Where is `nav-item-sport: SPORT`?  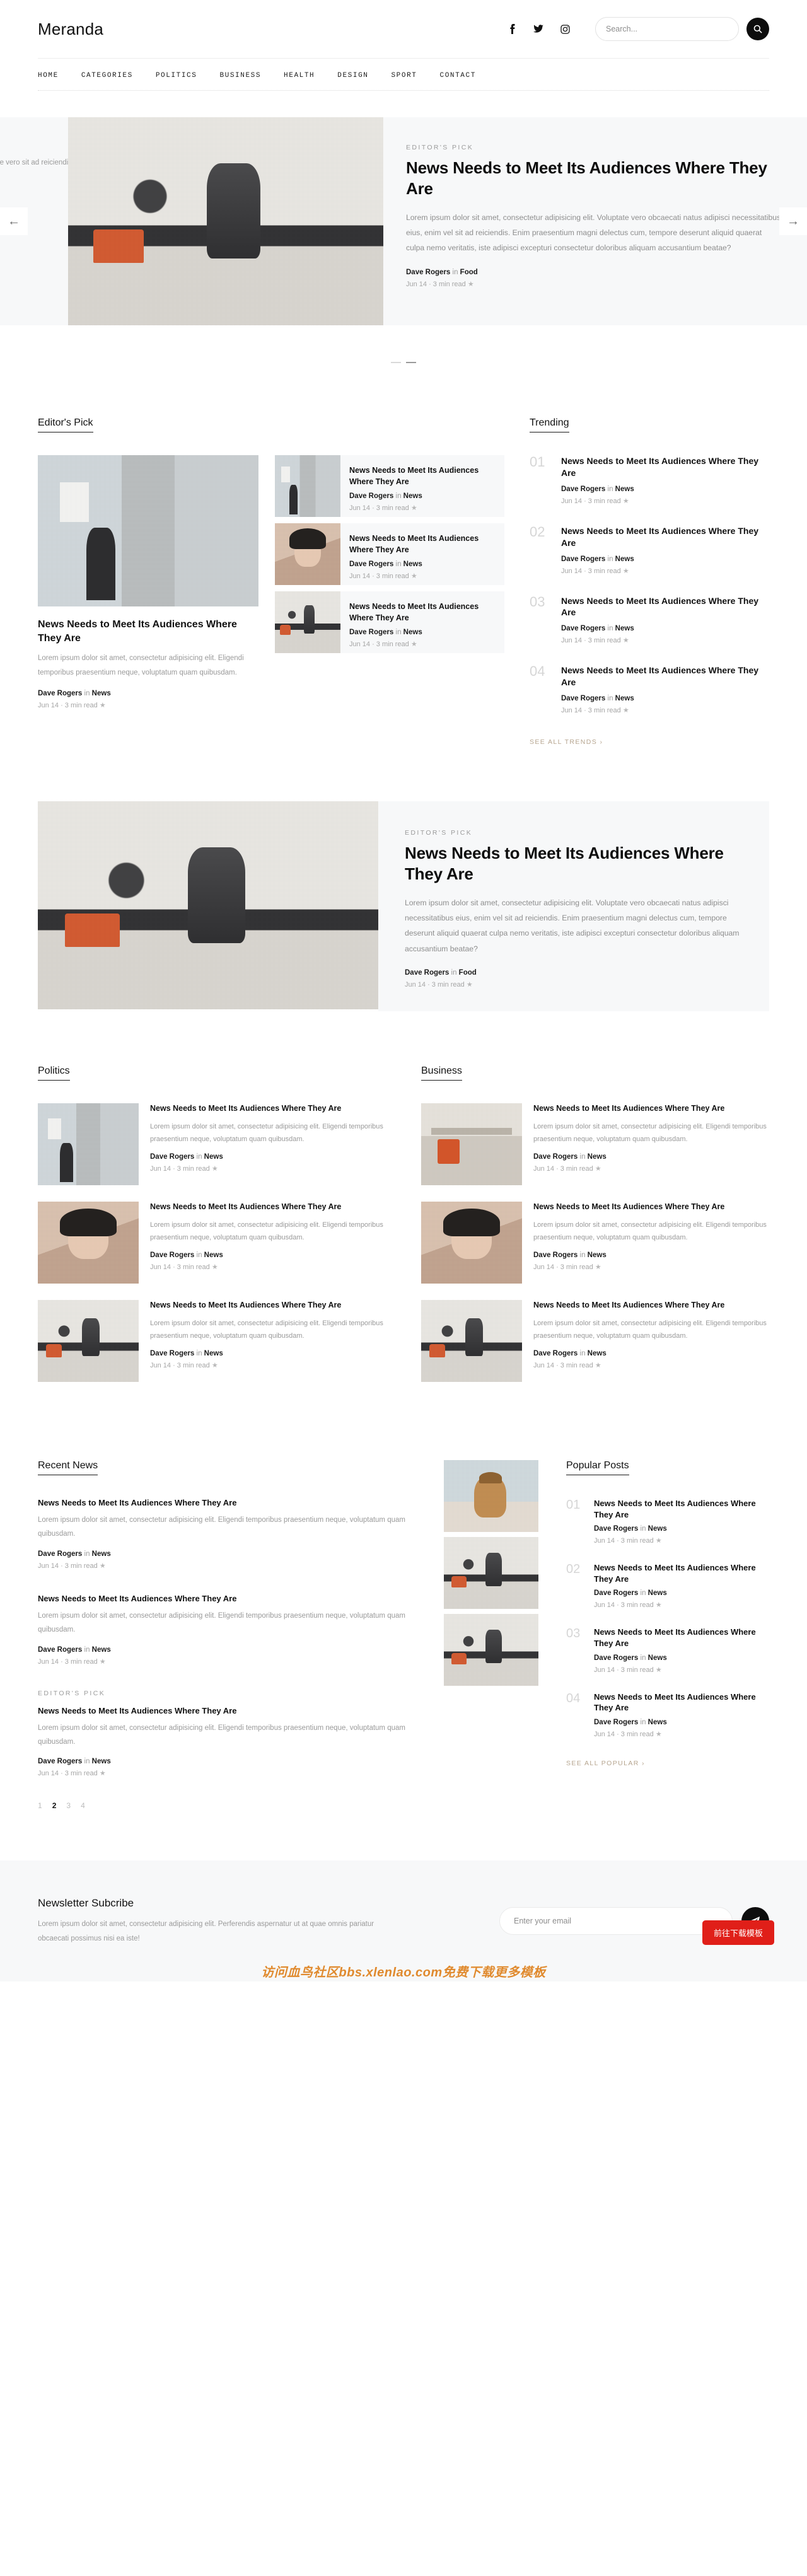 nav-item-sport: SPORT is located at coordinates (404, 74).